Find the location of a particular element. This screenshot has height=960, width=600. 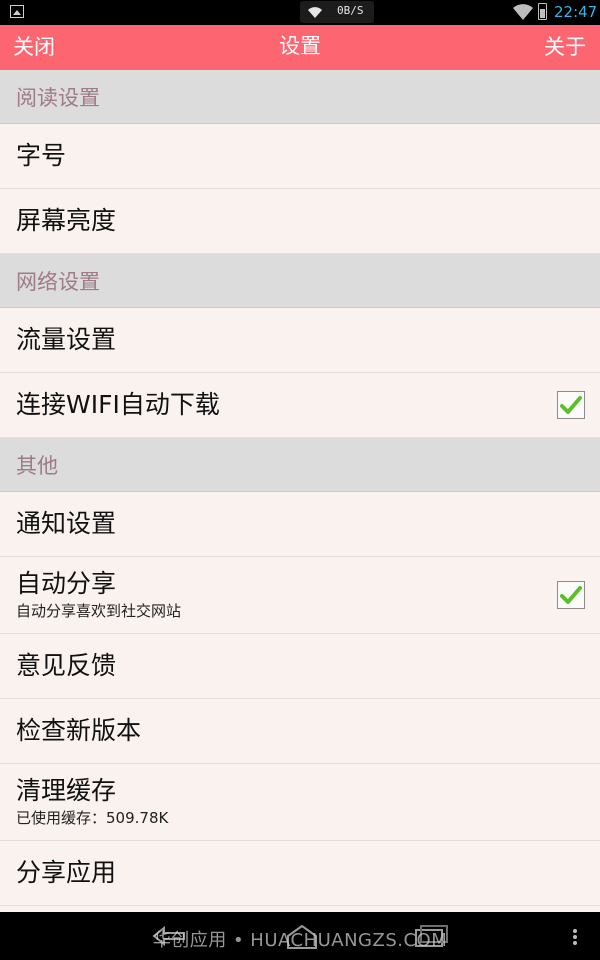

navigation-bar: 华创应用 • HUACHUANGZS.COM is located at coordinates (300, 936).